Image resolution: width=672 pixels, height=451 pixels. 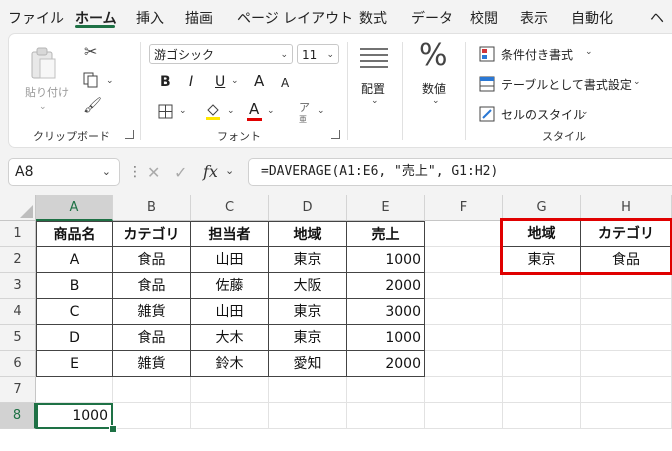 What do you see at coordinates (432, 18) in the screenshot?
I see `tab-data: データ` at bounding box center [432, 18].